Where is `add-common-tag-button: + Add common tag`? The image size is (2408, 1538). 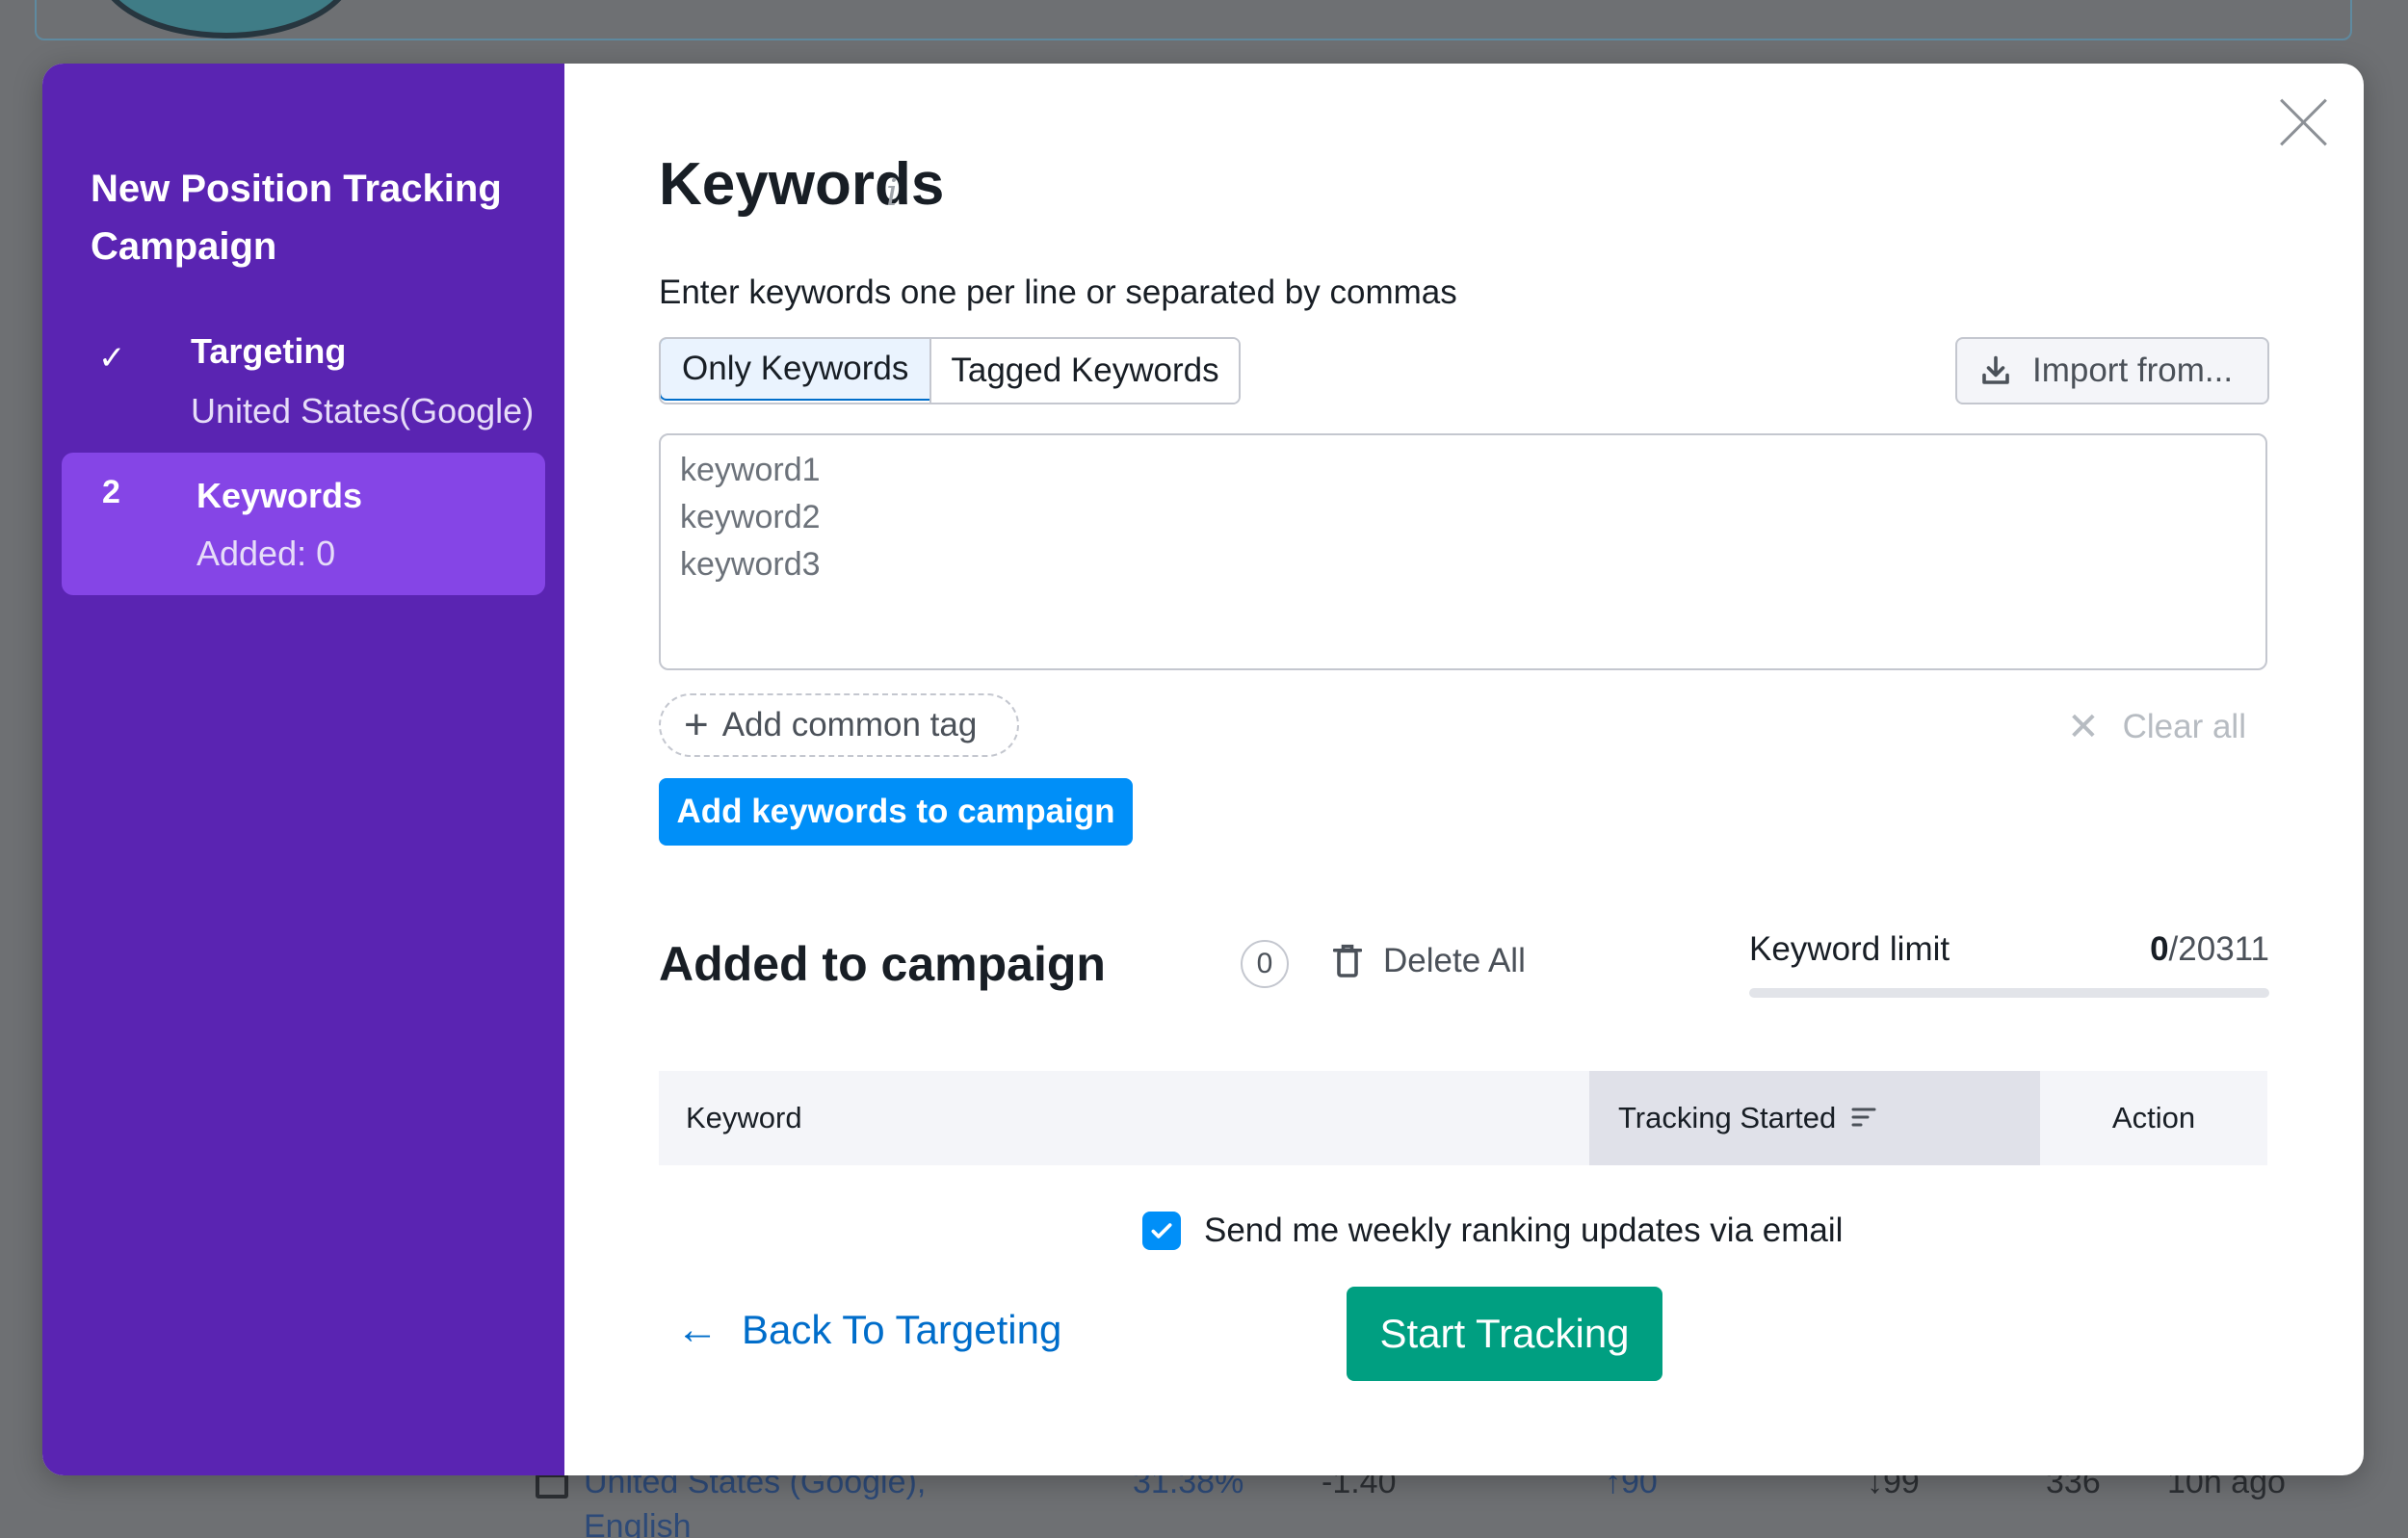 add-common-tag-button: + Add common tag is located at coordinates (839, 725).